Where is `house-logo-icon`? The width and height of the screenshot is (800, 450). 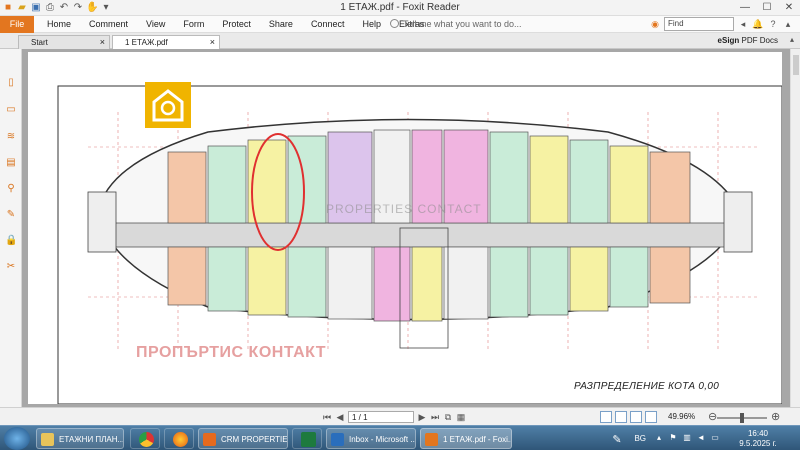
house-logo-icon is located at coordinates (168, 105).